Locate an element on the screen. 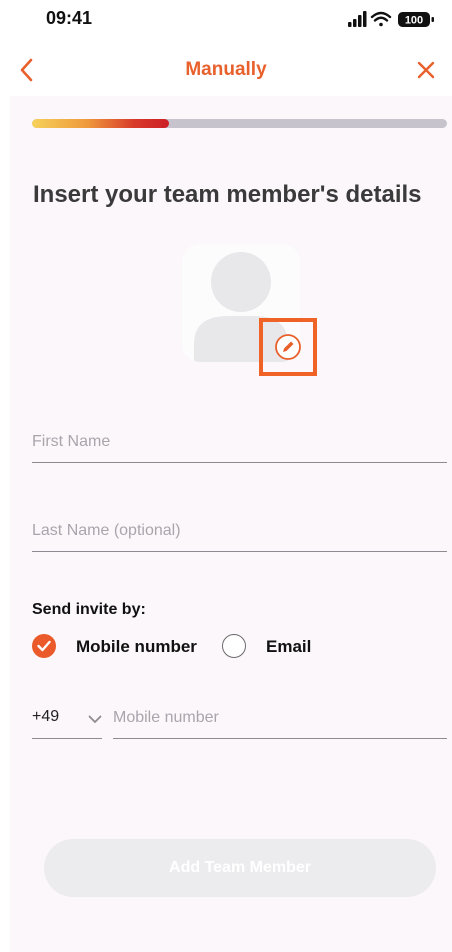 This screenshot has height=952, width=452. pencil-icon is located at coordinates (288, 347).